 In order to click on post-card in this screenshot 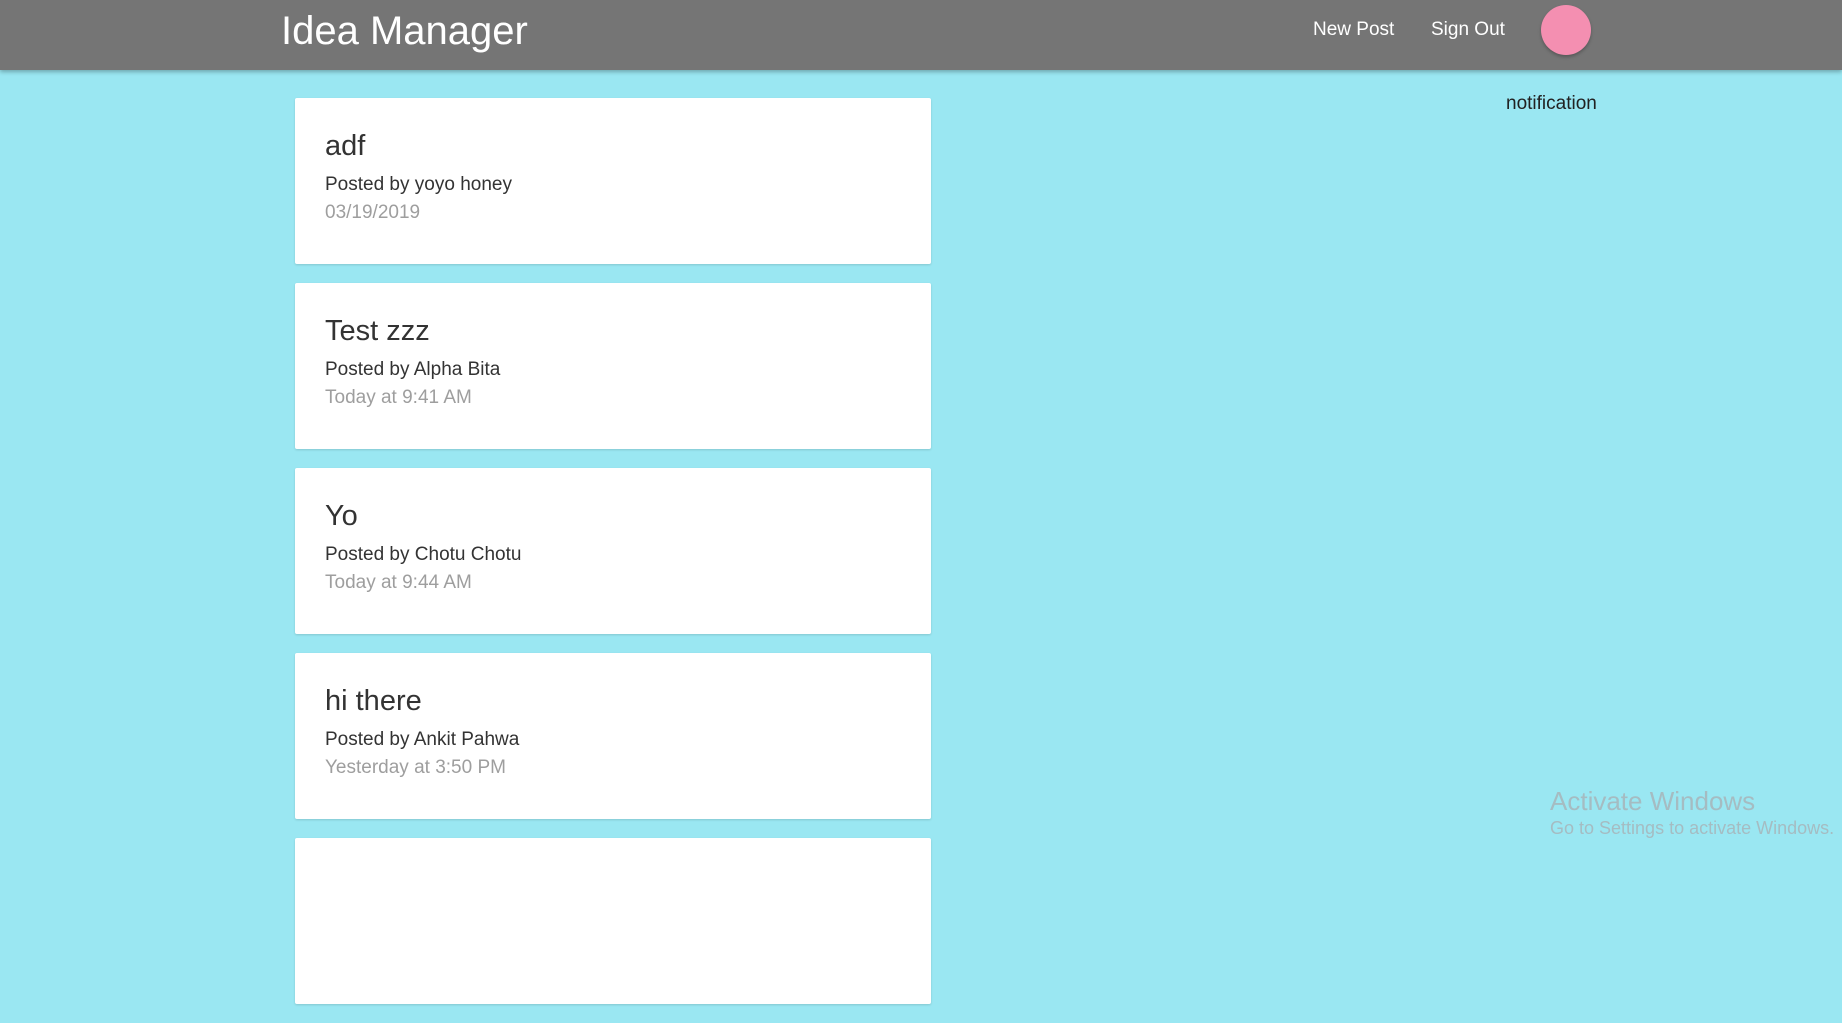, I will do `click(613, 921)`.